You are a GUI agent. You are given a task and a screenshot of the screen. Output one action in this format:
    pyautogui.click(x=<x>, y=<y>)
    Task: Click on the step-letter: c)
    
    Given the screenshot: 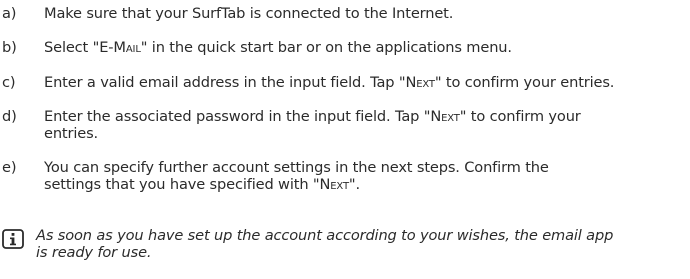 What is the action you would take?
    pyautogui.click(x=9, y=82)
    